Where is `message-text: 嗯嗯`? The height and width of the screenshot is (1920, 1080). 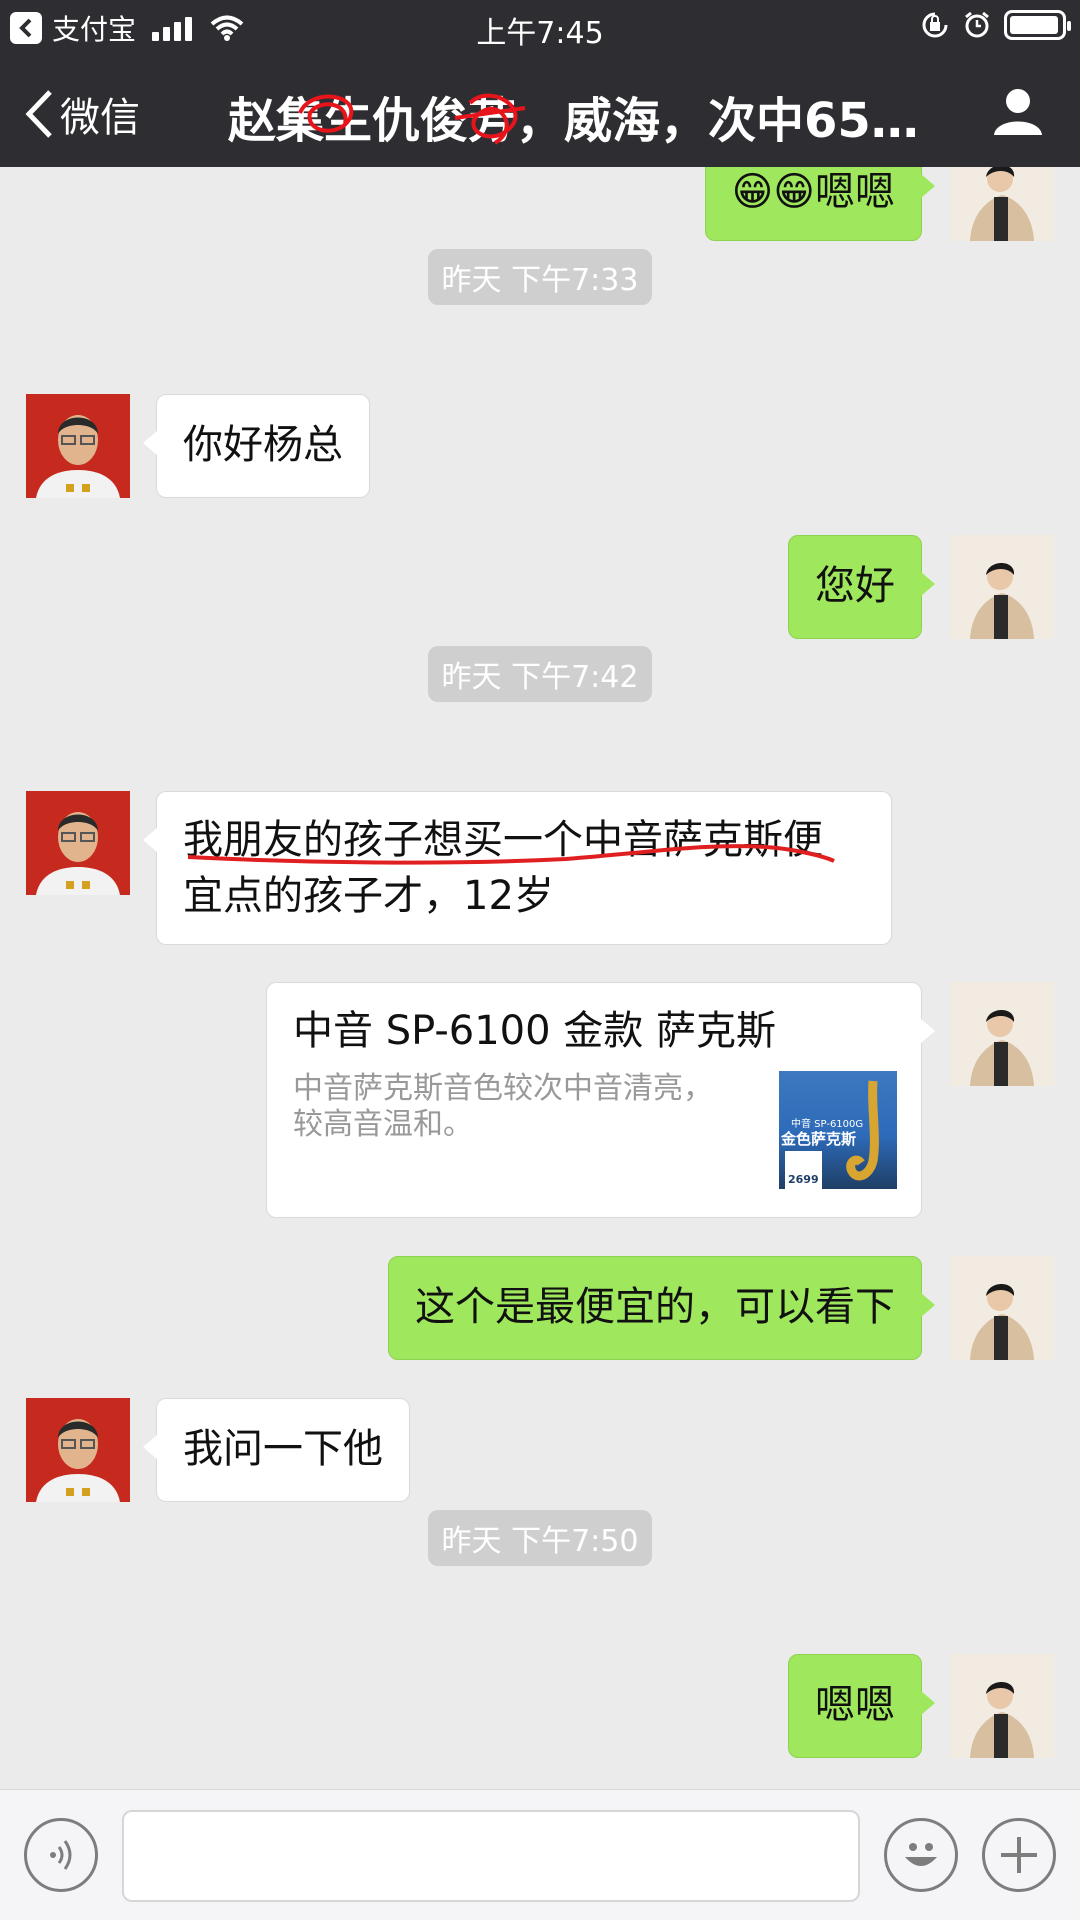 message-text: 嗯嗯 is located at coordinates (855, 1705).